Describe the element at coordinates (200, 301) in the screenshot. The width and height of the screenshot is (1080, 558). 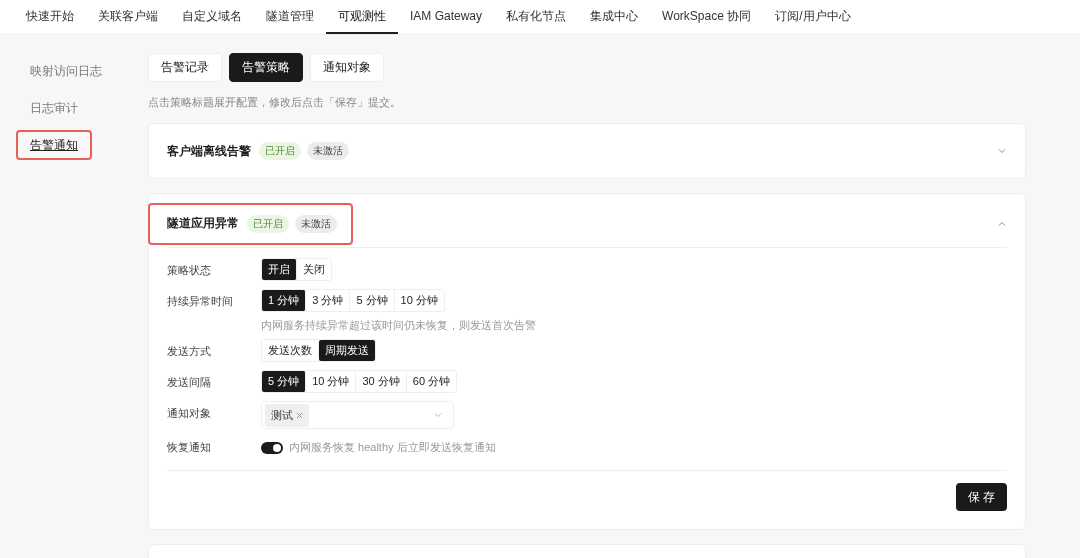
I see `setting-label: 持续异常时间` at that location.